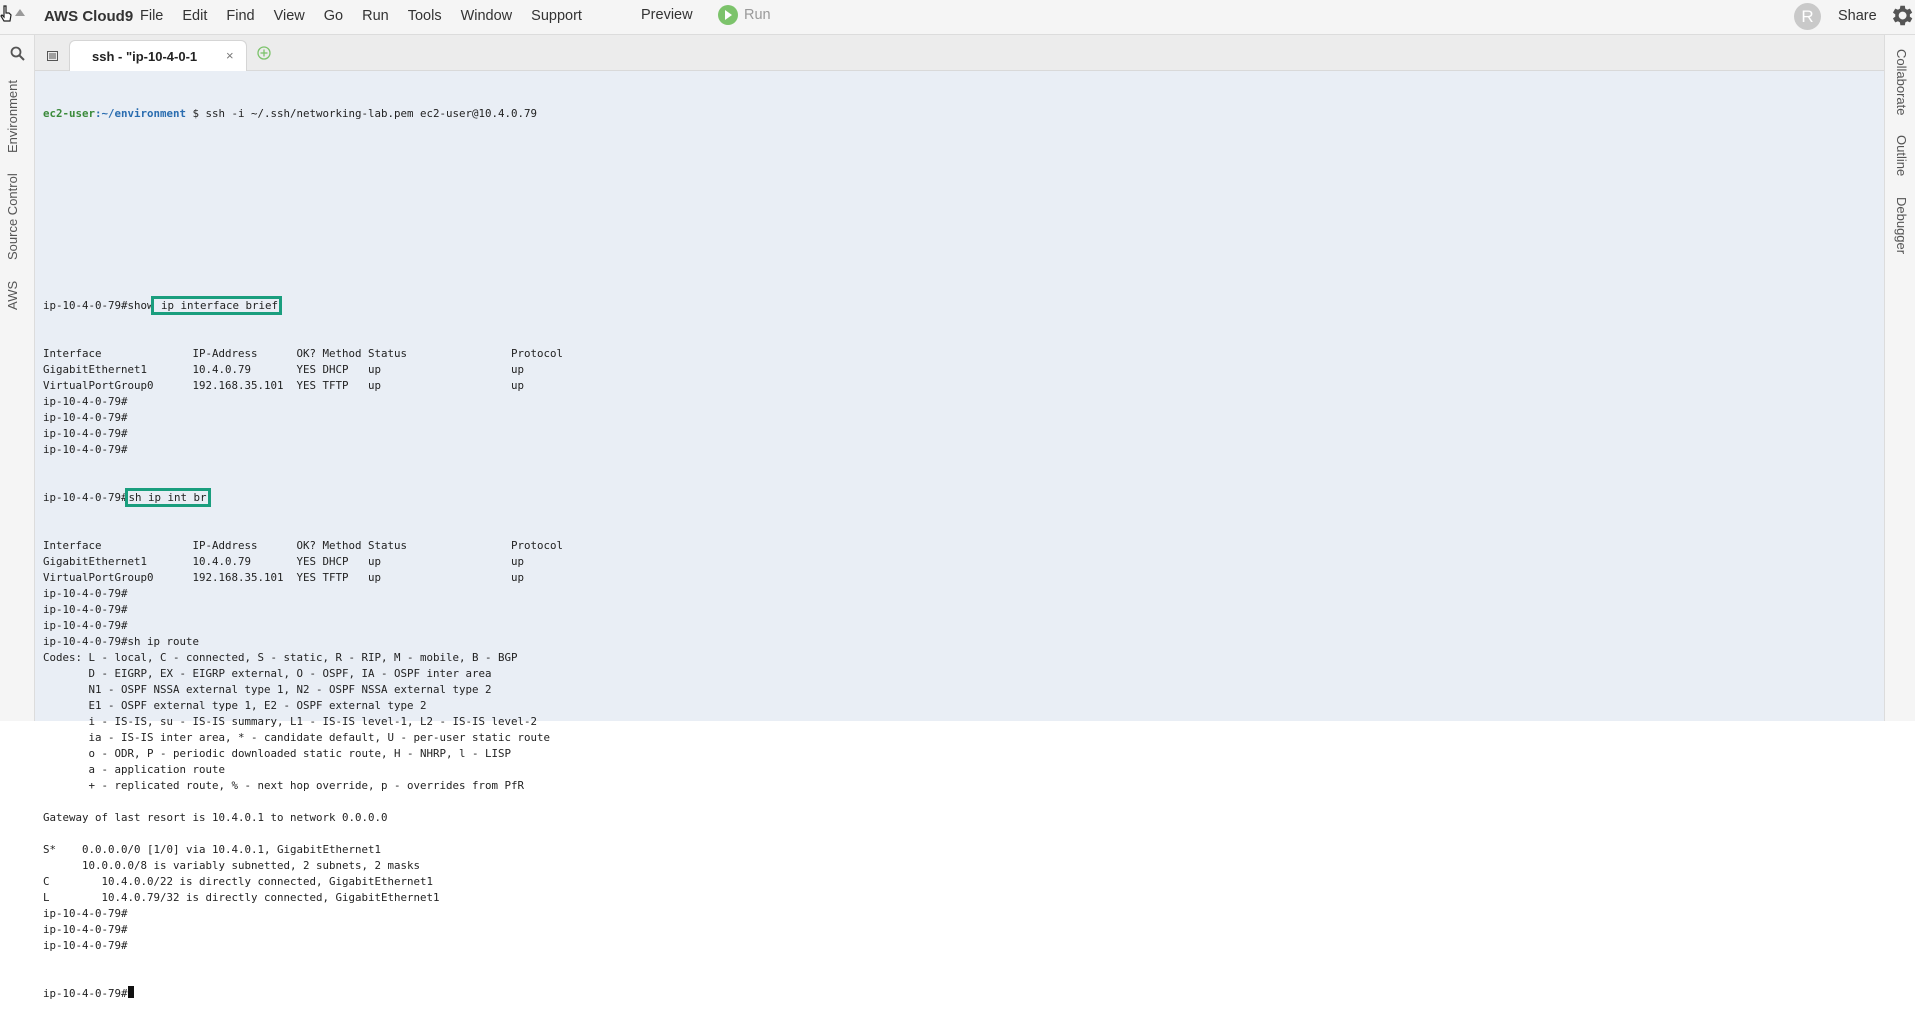  I want to click on gear-icon, so click(1901, 18).